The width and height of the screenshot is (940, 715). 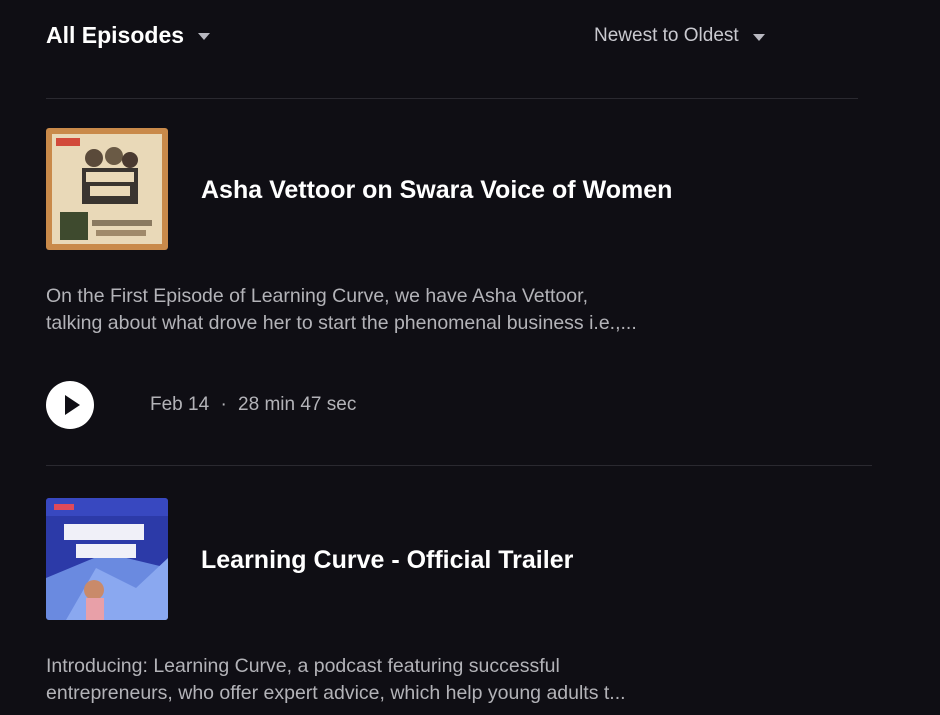 I want to click on filter-label: All Episodes, so click(x=115, y=35).